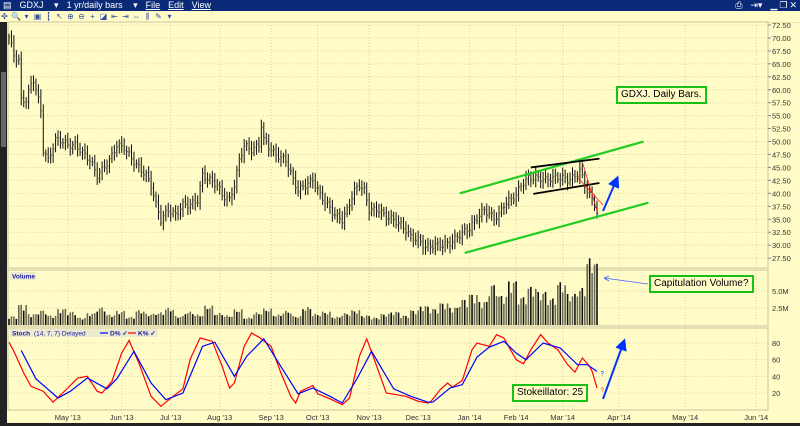  I want to click on volume-tick-label: 2.5M, so click(780, 308).